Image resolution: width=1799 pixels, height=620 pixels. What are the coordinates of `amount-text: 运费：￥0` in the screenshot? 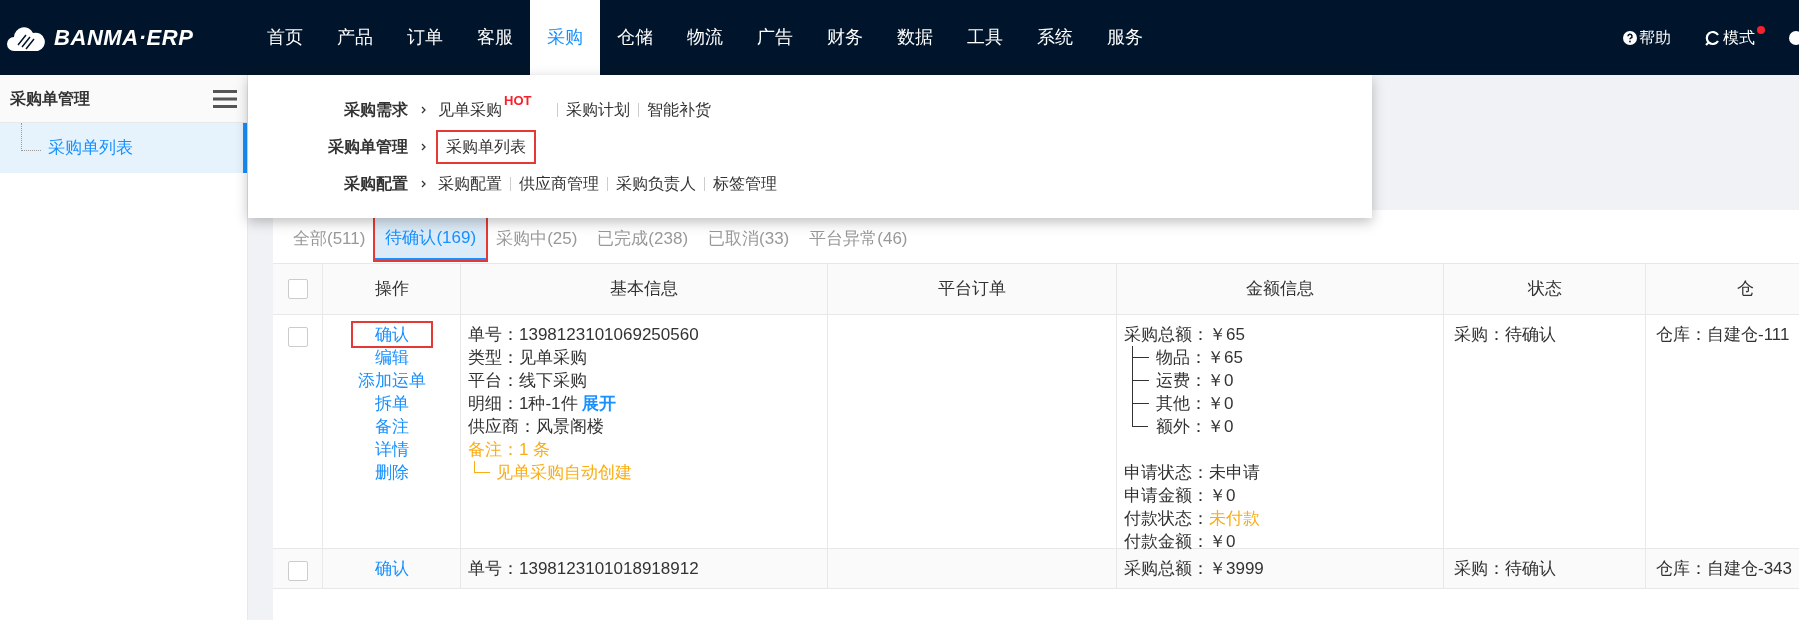 It's located at (1195, 381).